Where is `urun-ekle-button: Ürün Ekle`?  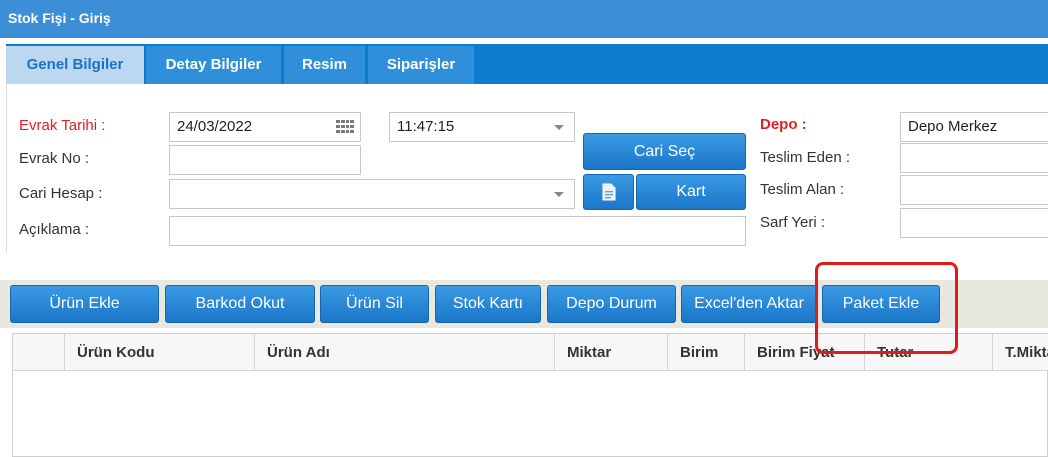 urun-ekle-button: Ürün Ekle is located at coordinates (84, 304).